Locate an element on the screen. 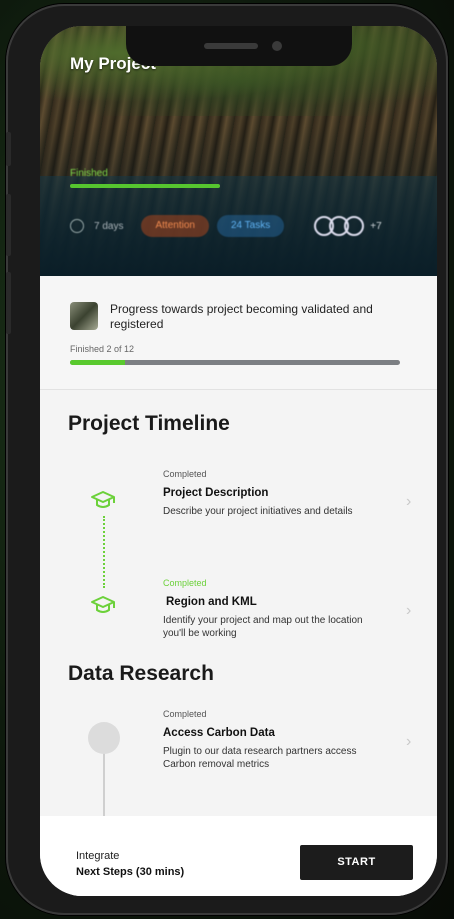  finished-count-label: Finished 2 of 12 is located at coordinates (102, 349).